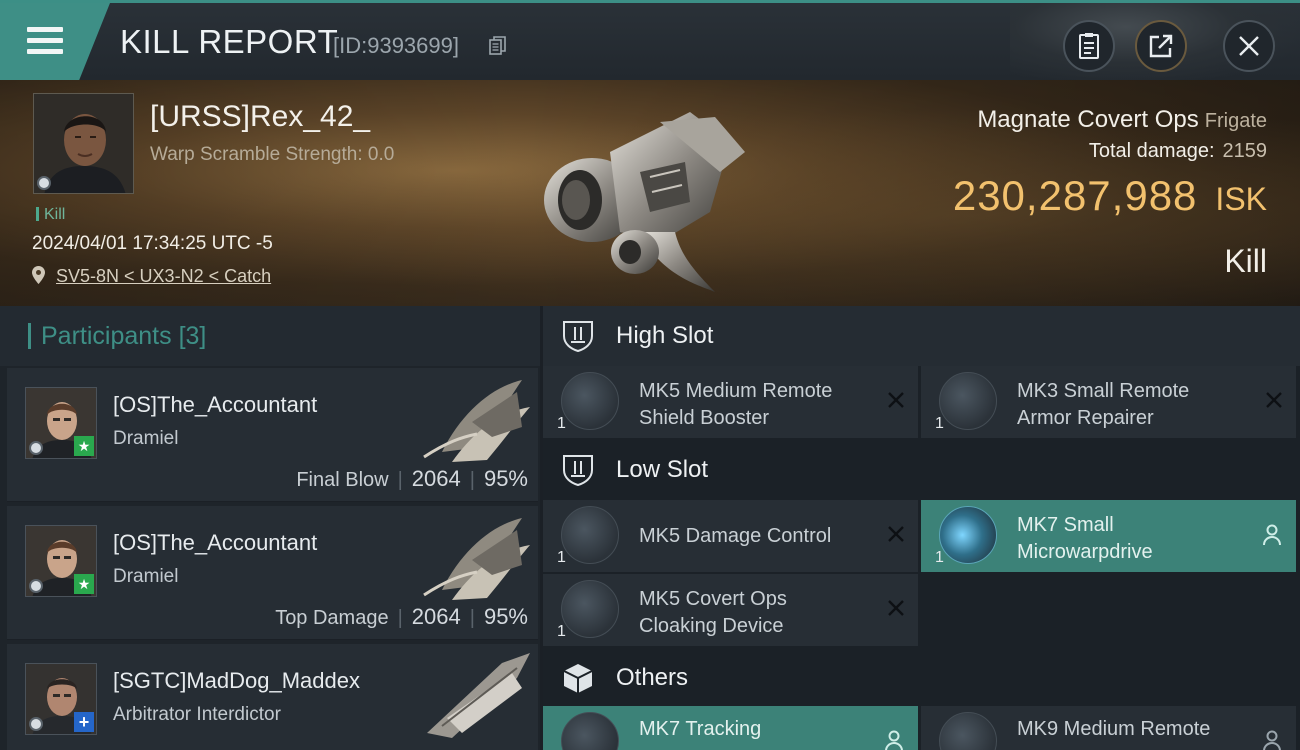  What do you see at coordinates (1114, 729) in the screenshot?
I see `module-name: MK9 Medium Remote` at bounding box center [1114, 729].